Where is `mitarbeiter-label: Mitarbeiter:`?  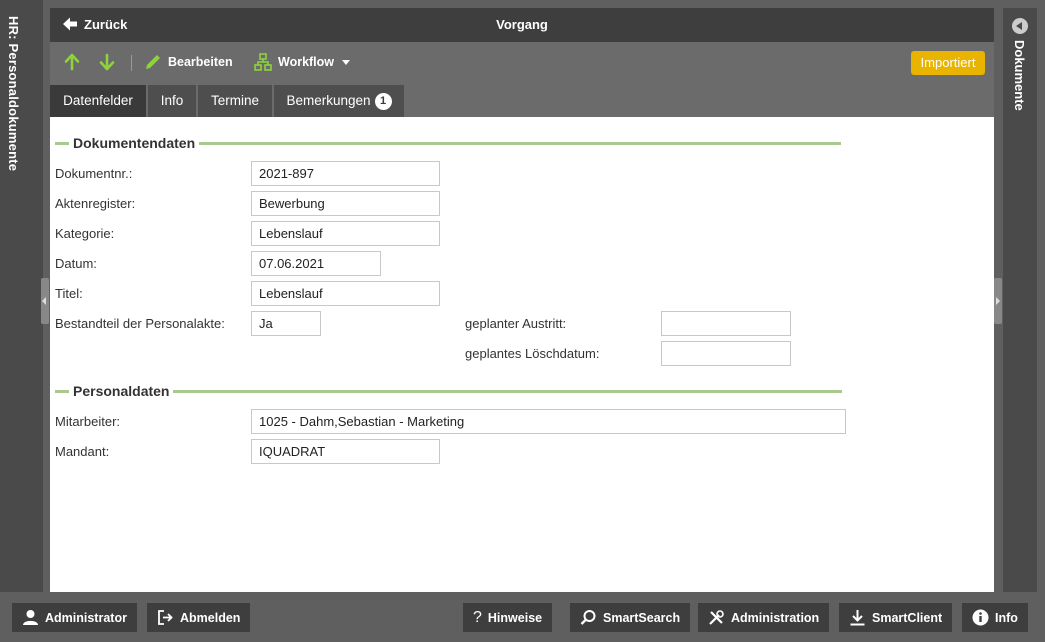 mitarbeiter-label: Mitarbeiter: is located at coordinates (88, 421).